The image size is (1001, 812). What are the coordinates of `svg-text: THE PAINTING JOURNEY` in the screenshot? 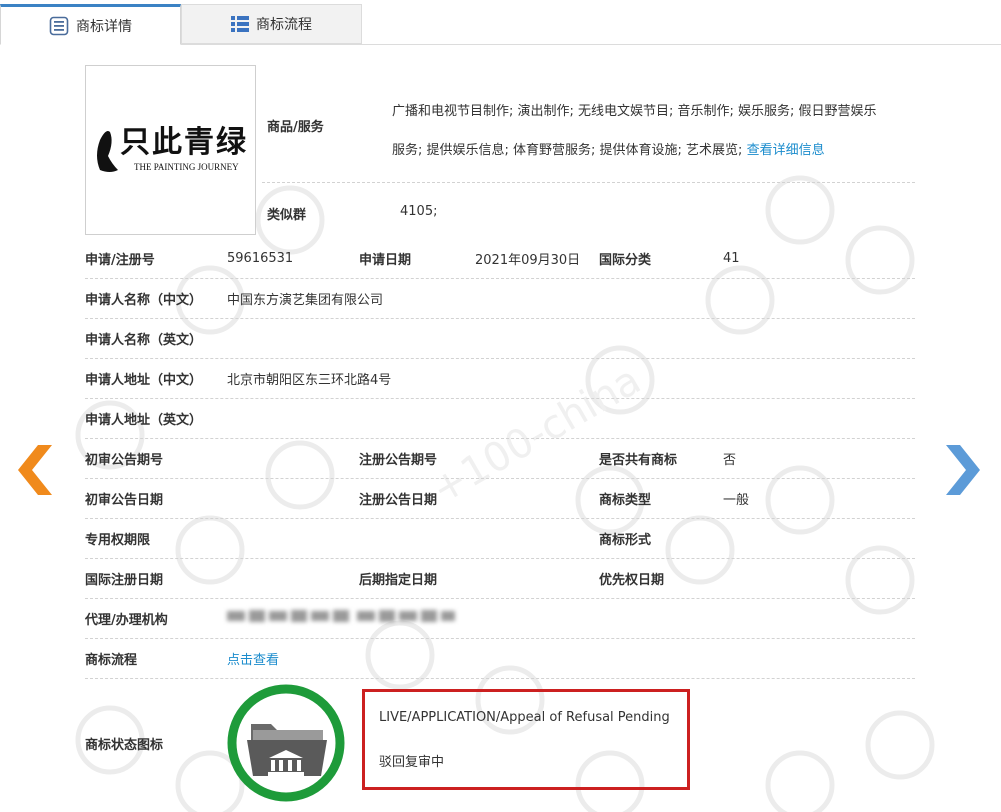 It's located at (186, 167).